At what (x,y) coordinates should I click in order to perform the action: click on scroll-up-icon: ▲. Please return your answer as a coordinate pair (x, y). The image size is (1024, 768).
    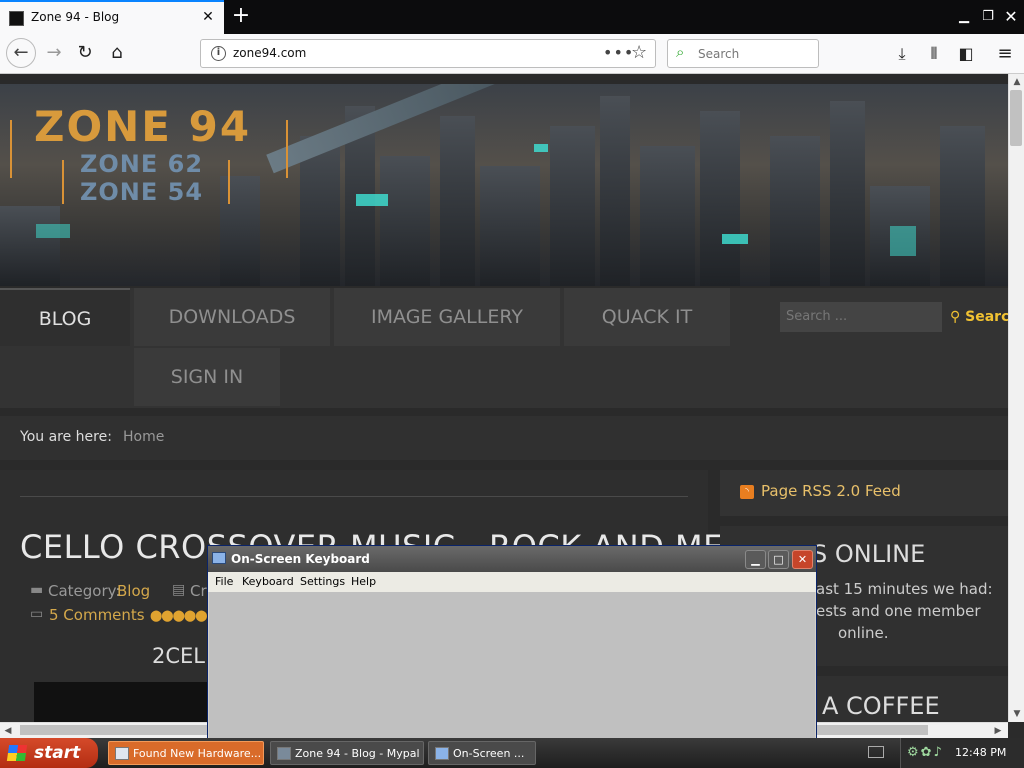
    Looking at the image, I should click on (1016, 82).